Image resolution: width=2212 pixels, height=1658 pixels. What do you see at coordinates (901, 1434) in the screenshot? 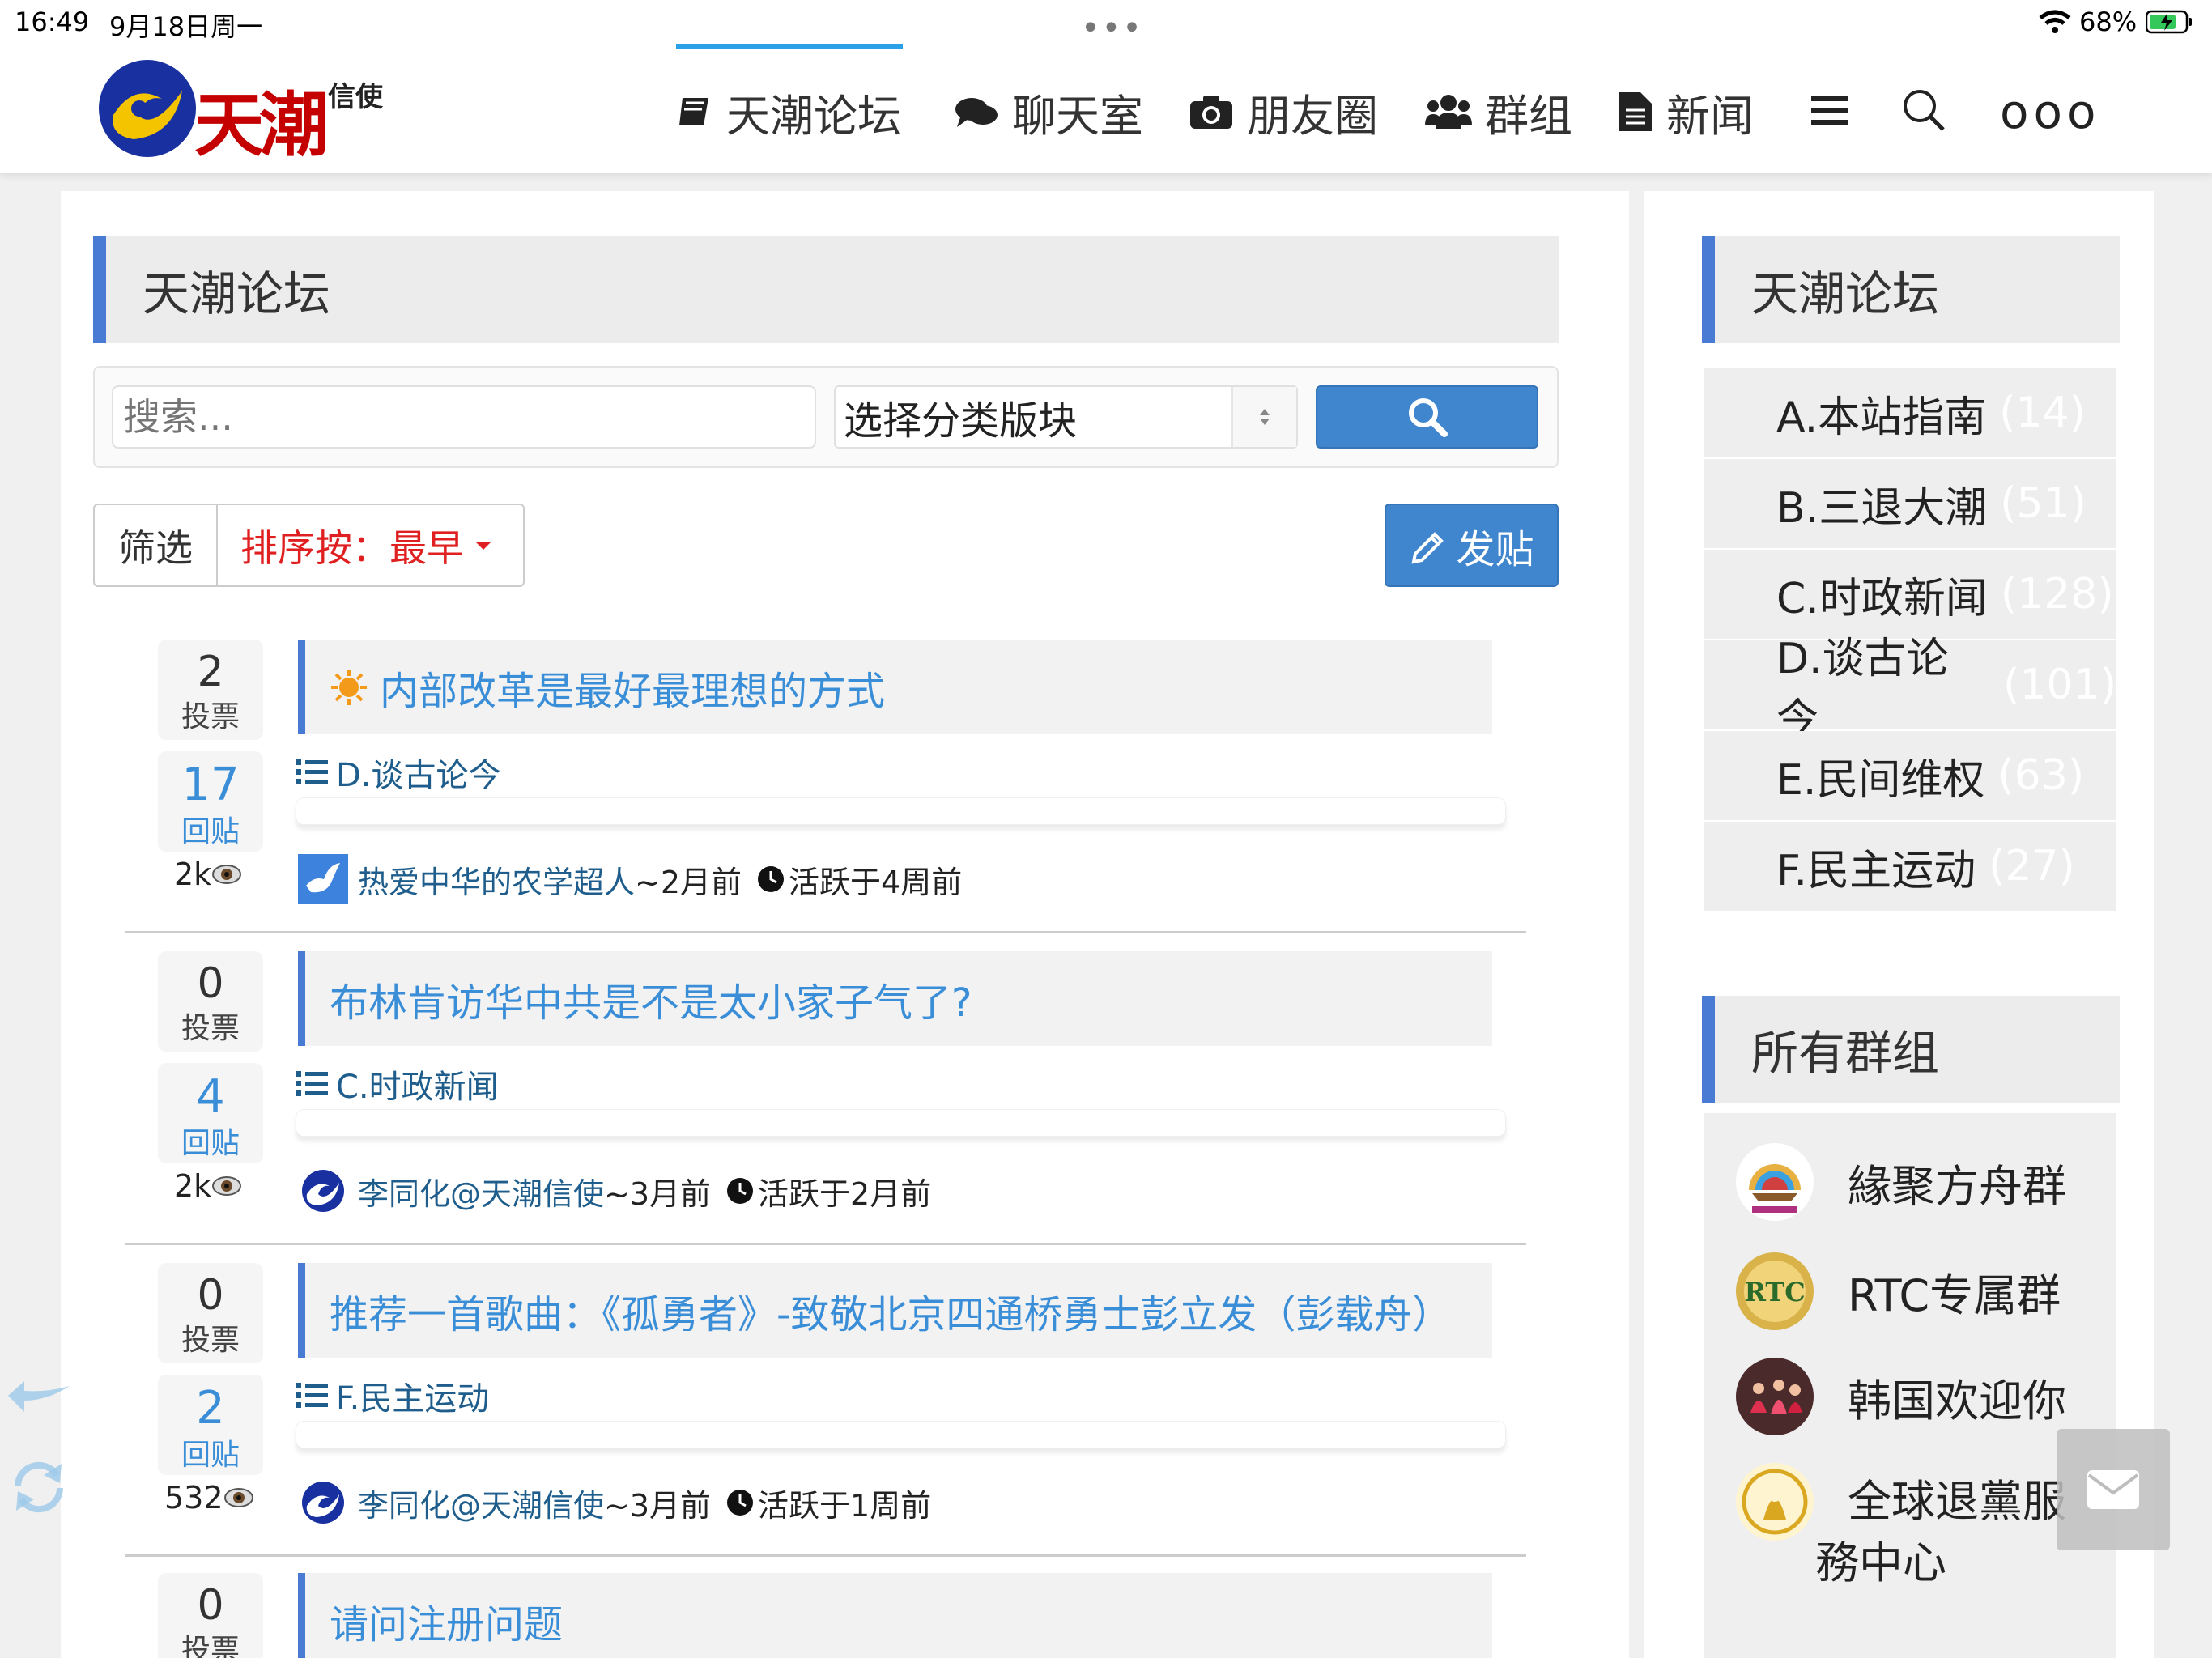
I see `topic-excerpt` at bounding box center [901, 1434].